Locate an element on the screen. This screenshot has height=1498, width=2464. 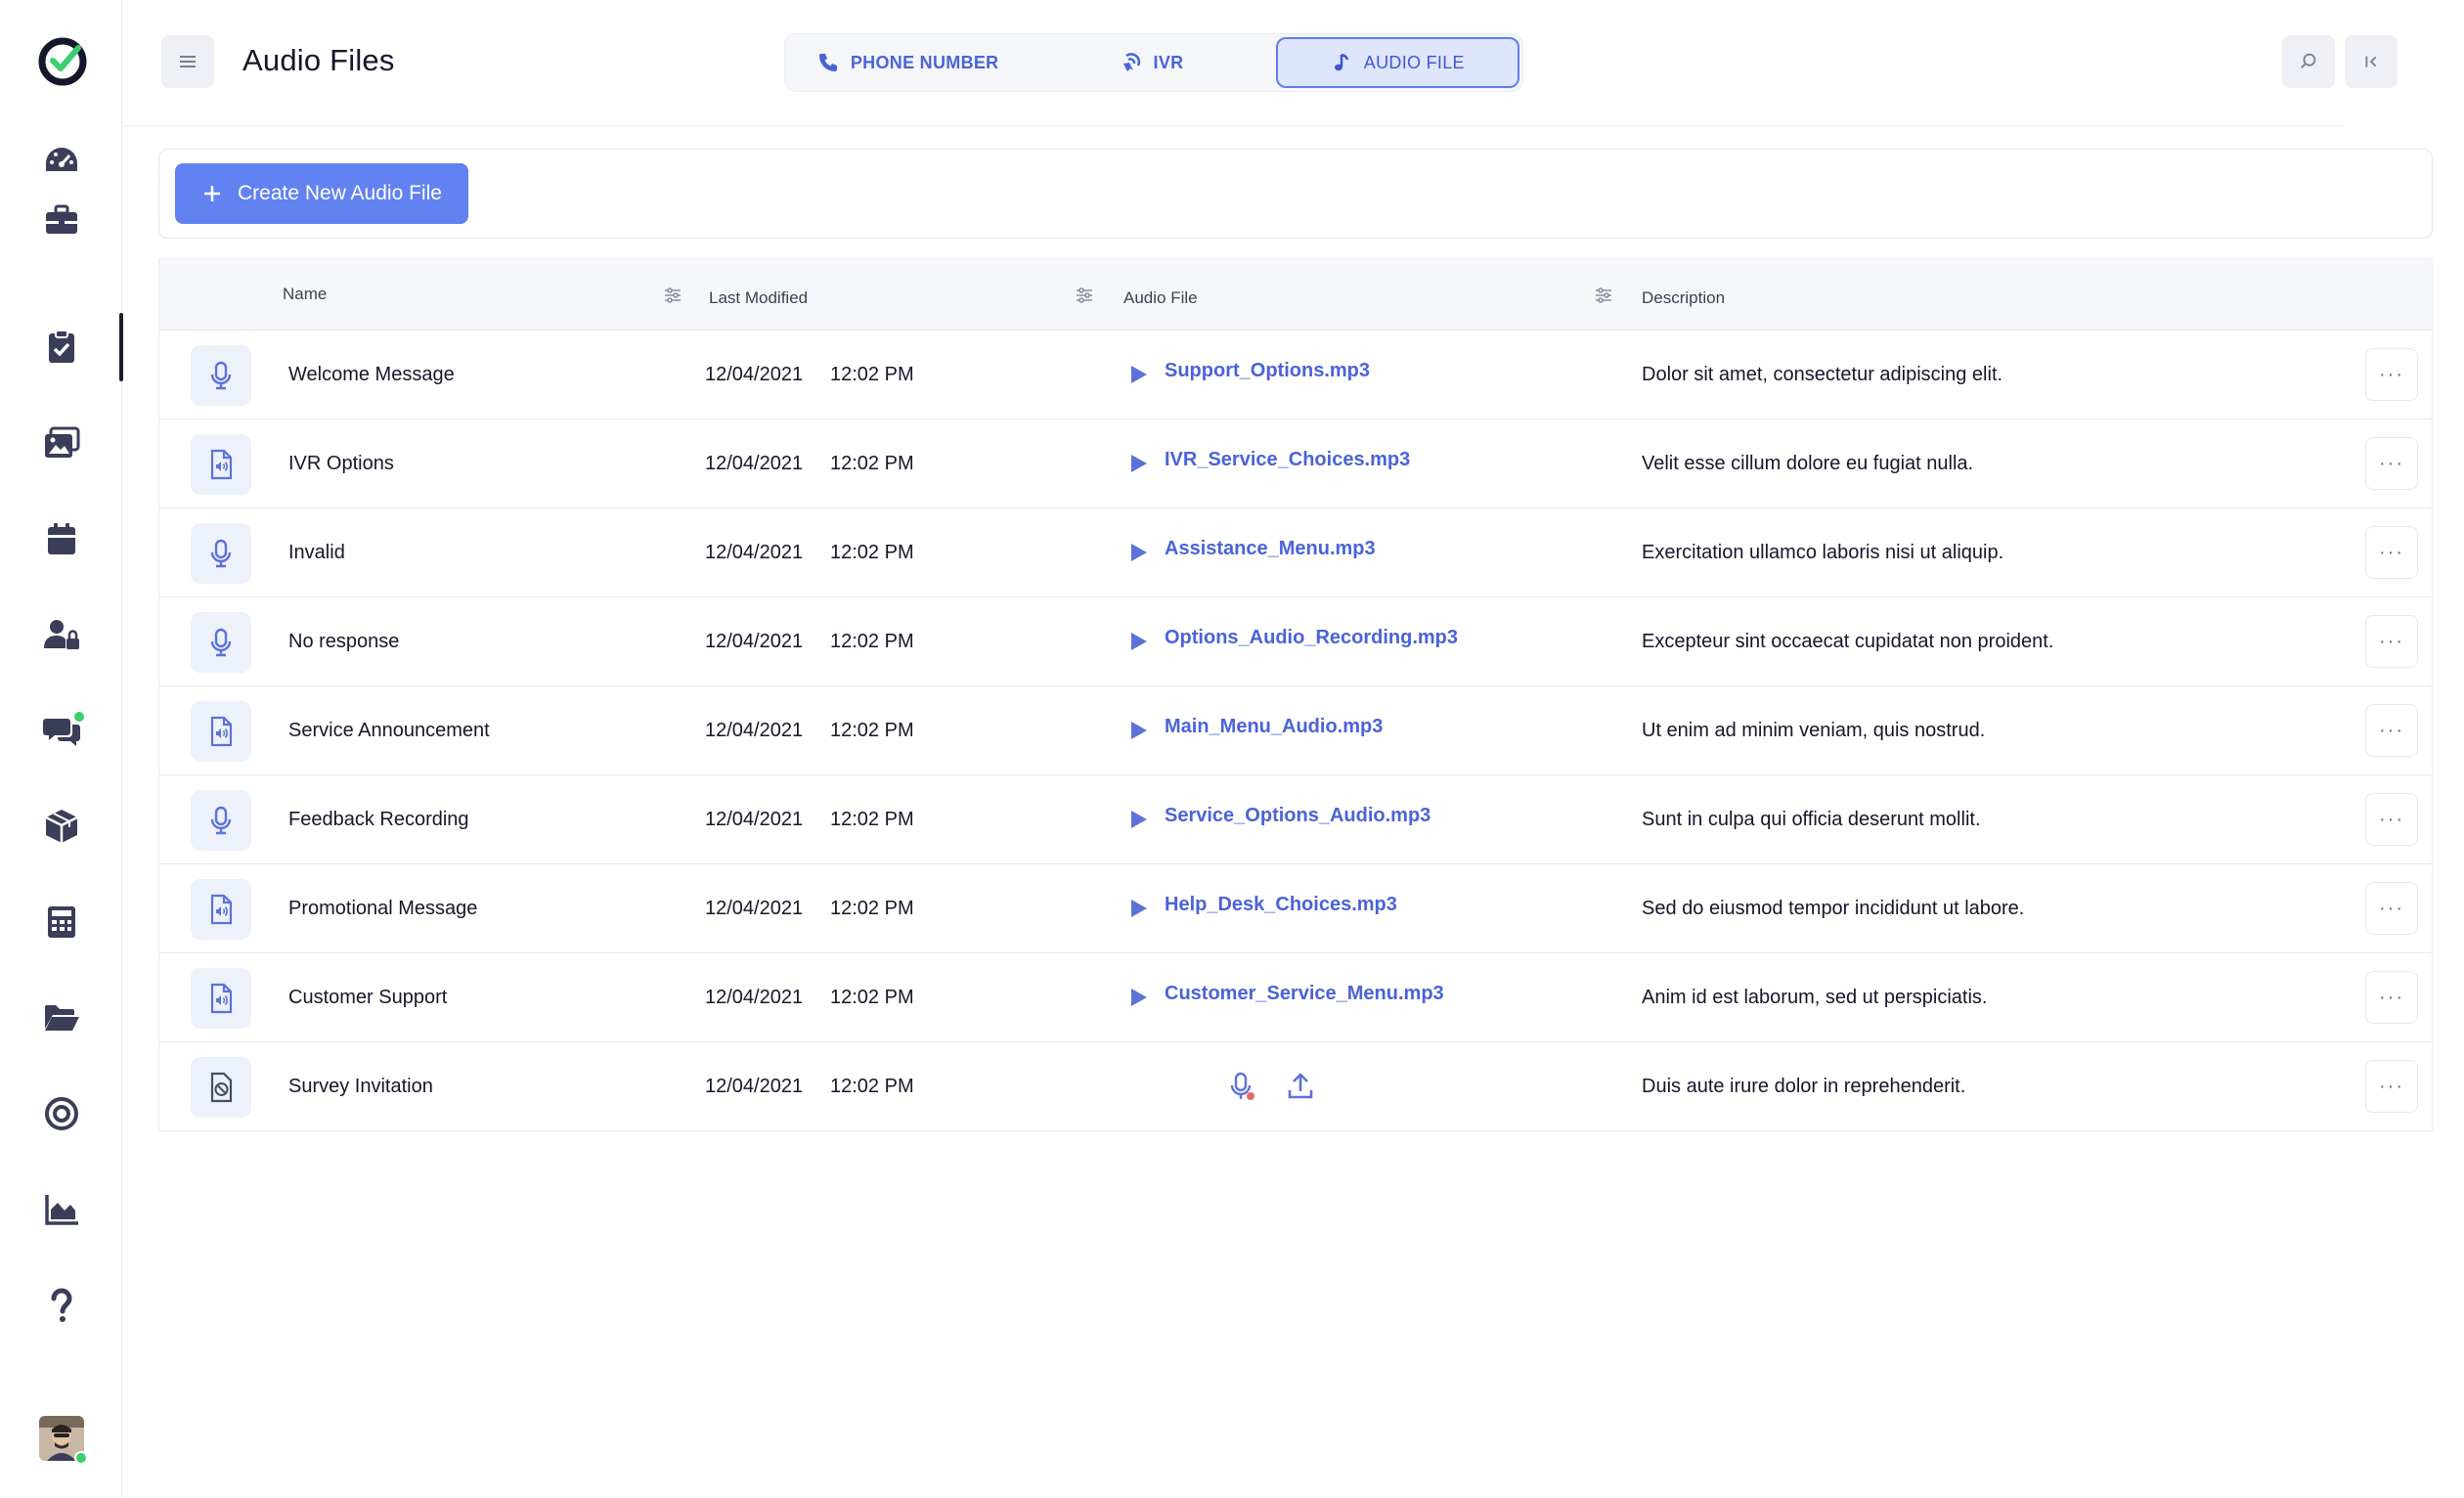
menu-toggle-button is located at coordinates (187, 61).